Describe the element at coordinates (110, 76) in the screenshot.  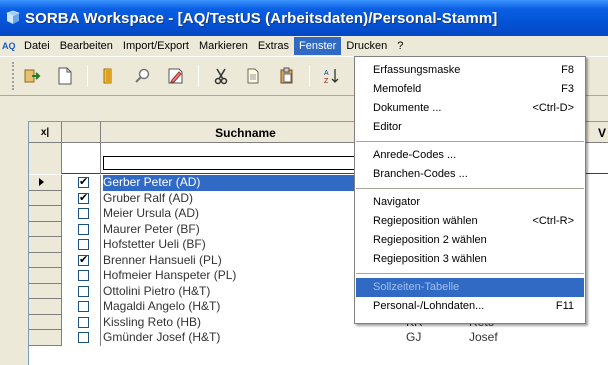
I see `open-folder-icon` at that location.